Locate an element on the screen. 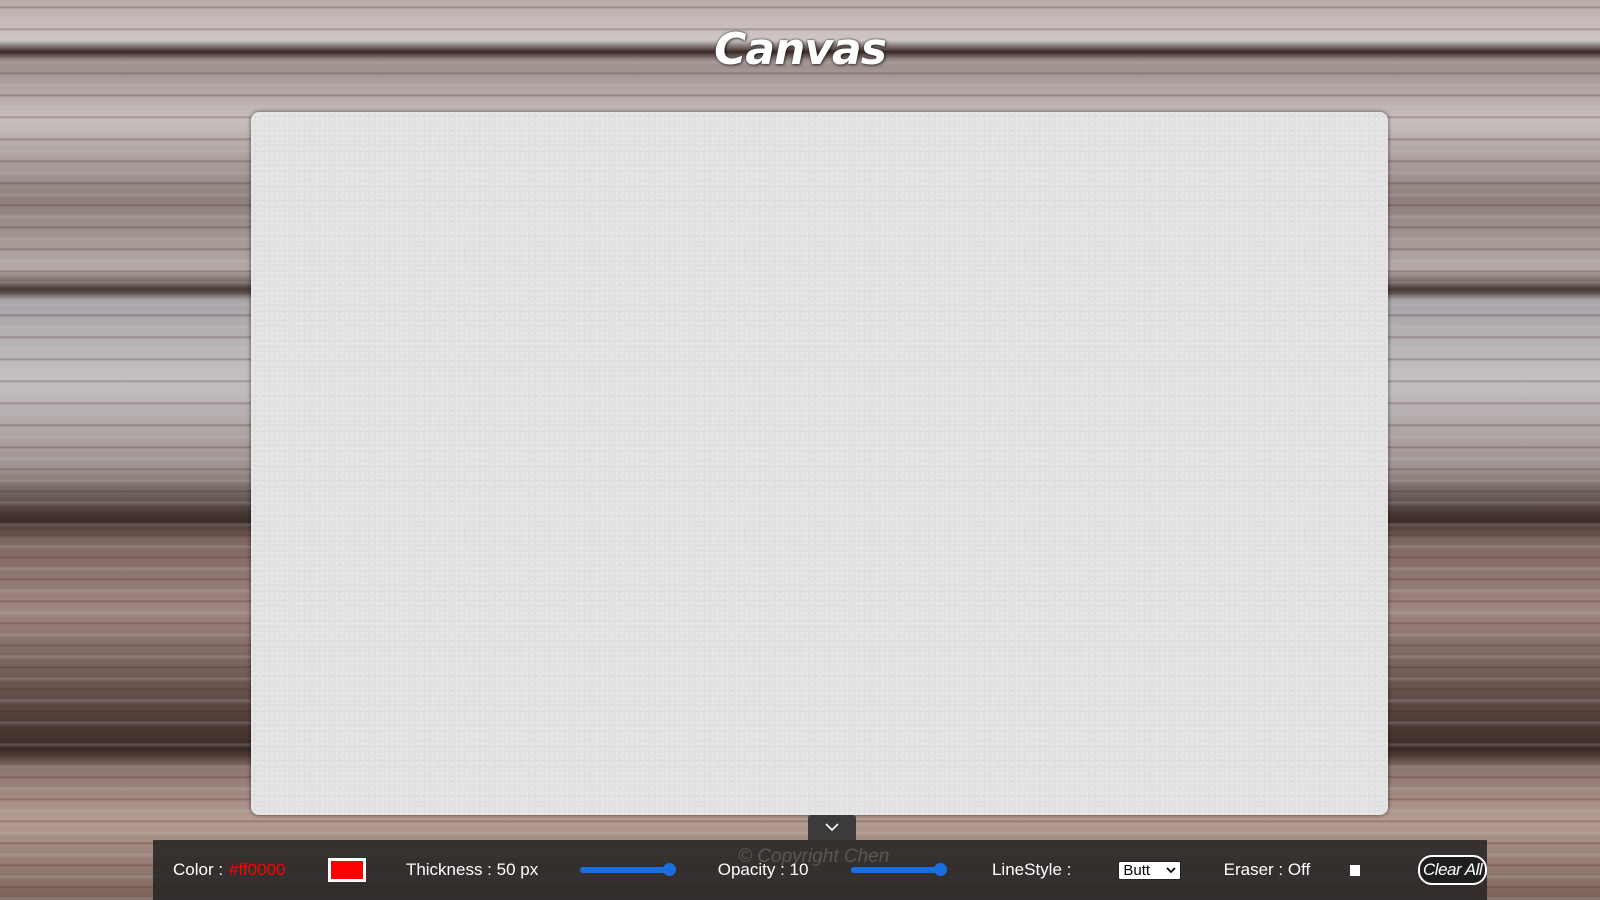 This screenshot has width=1600, height=900. eraser-toggle is located at coordinates (1355, 870).